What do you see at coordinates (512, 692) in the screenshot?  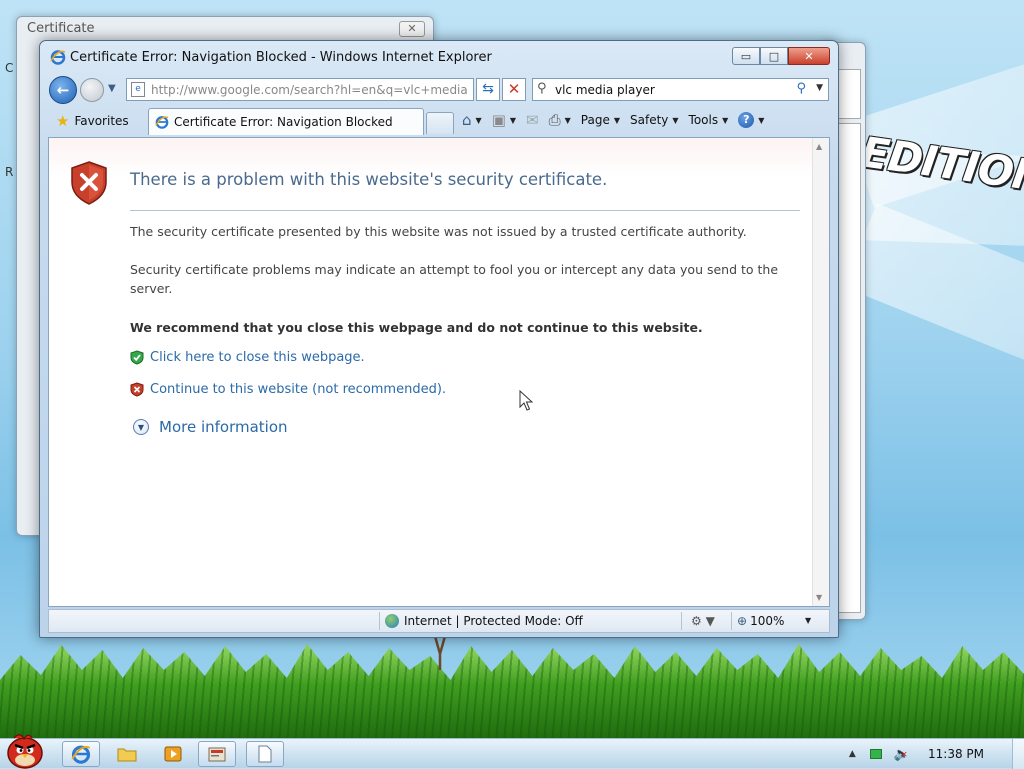 I see `wallpaper-grass` at bounding box center [512, 692].